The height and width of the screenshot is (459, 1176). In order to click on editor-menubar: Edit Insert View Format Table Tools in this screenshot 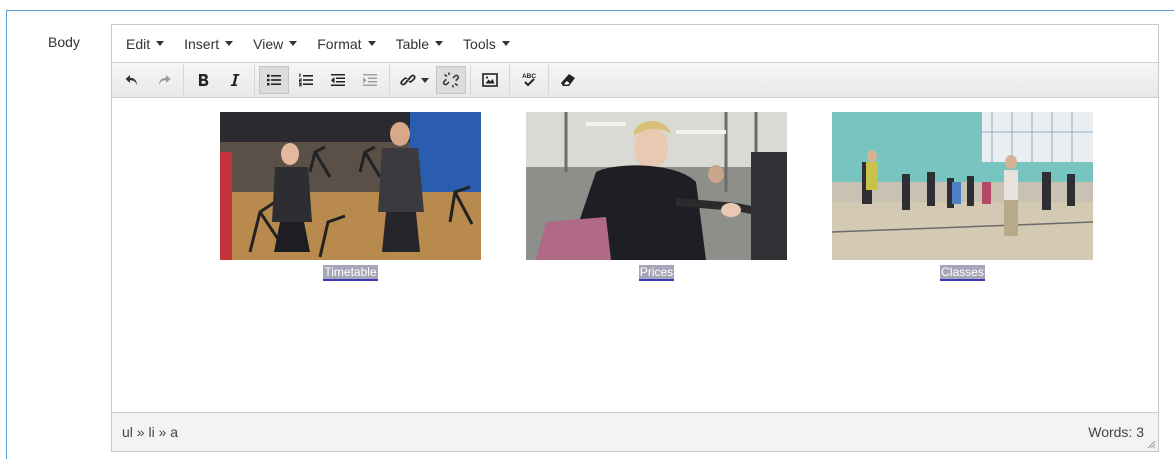, I will do `click(635, 43)`.